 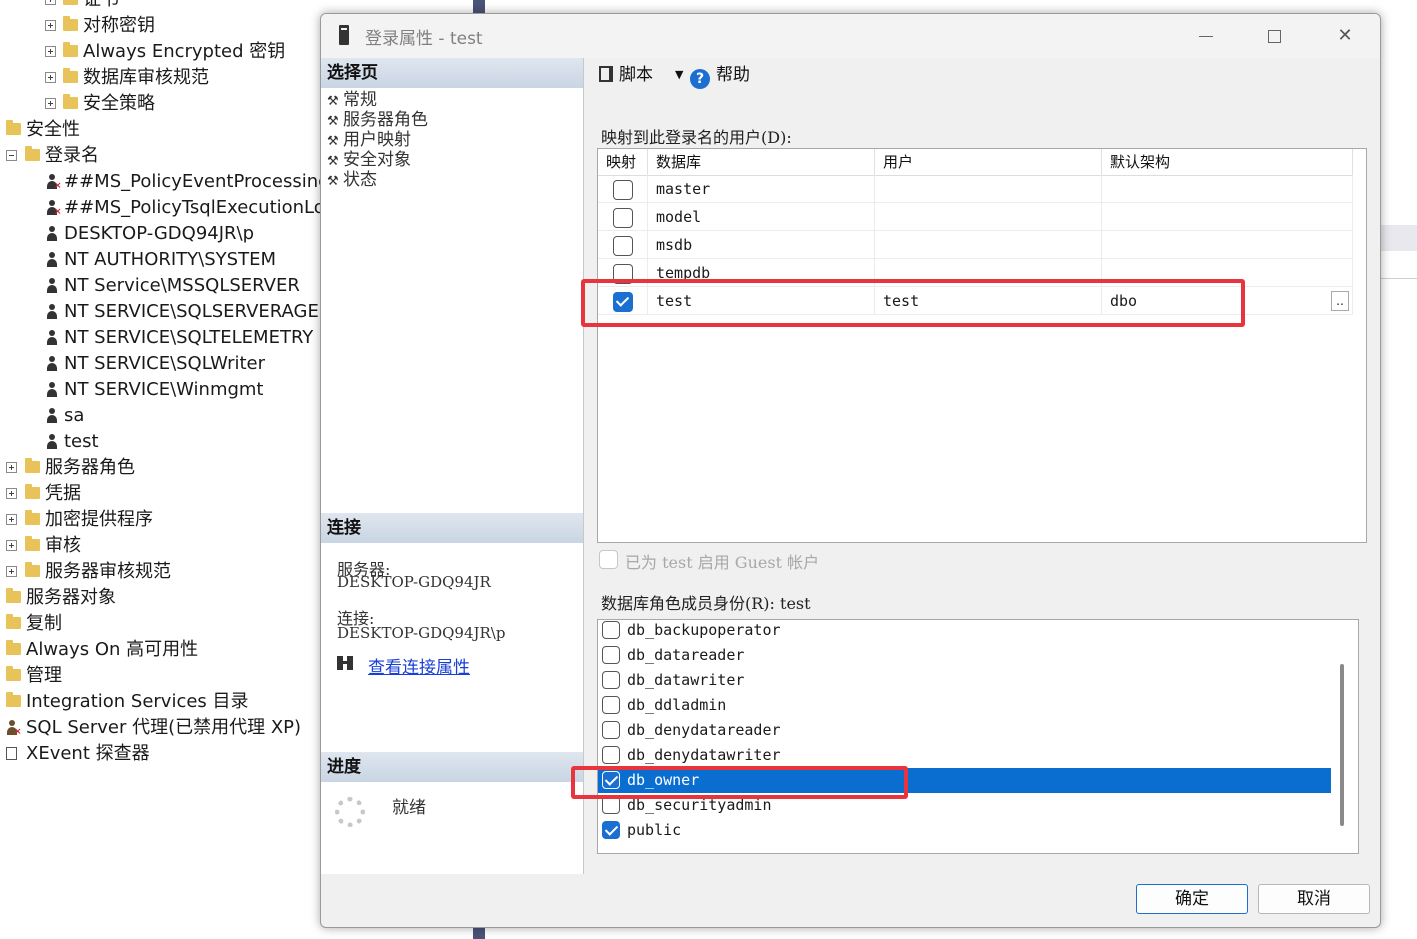 I want to click on close-button: ✕, so click(x=1345, y=36).